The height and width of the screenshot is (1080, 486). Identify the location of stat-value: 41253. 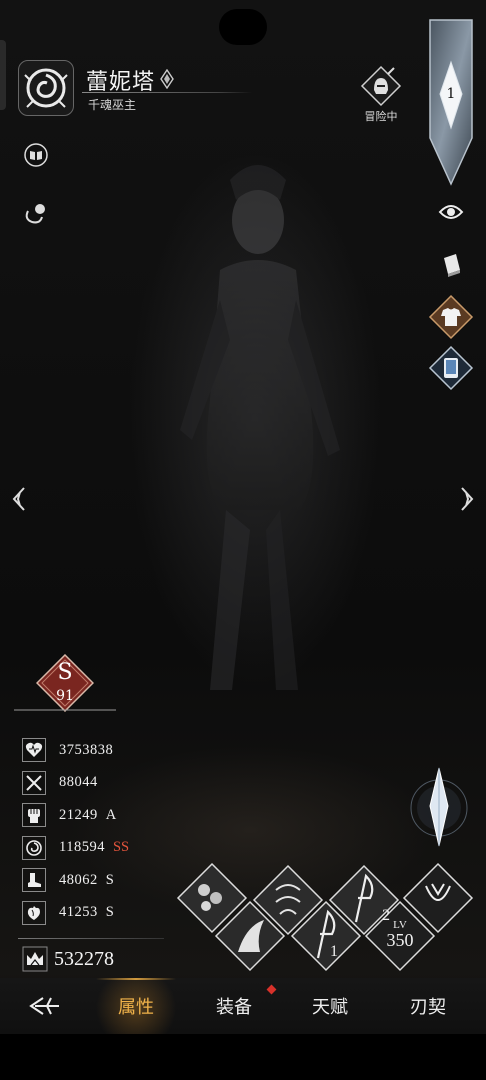
(78, 912).